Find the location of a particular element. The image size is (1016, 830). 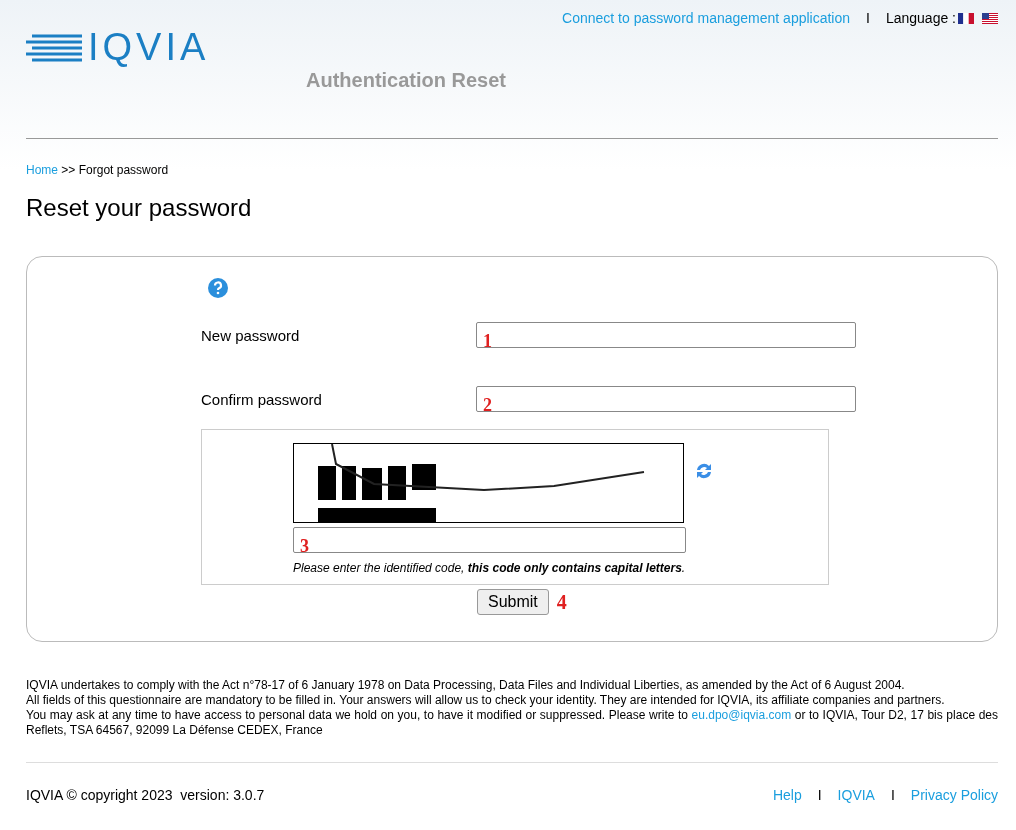

language-label: Language : is located at coordinates (920, 18).